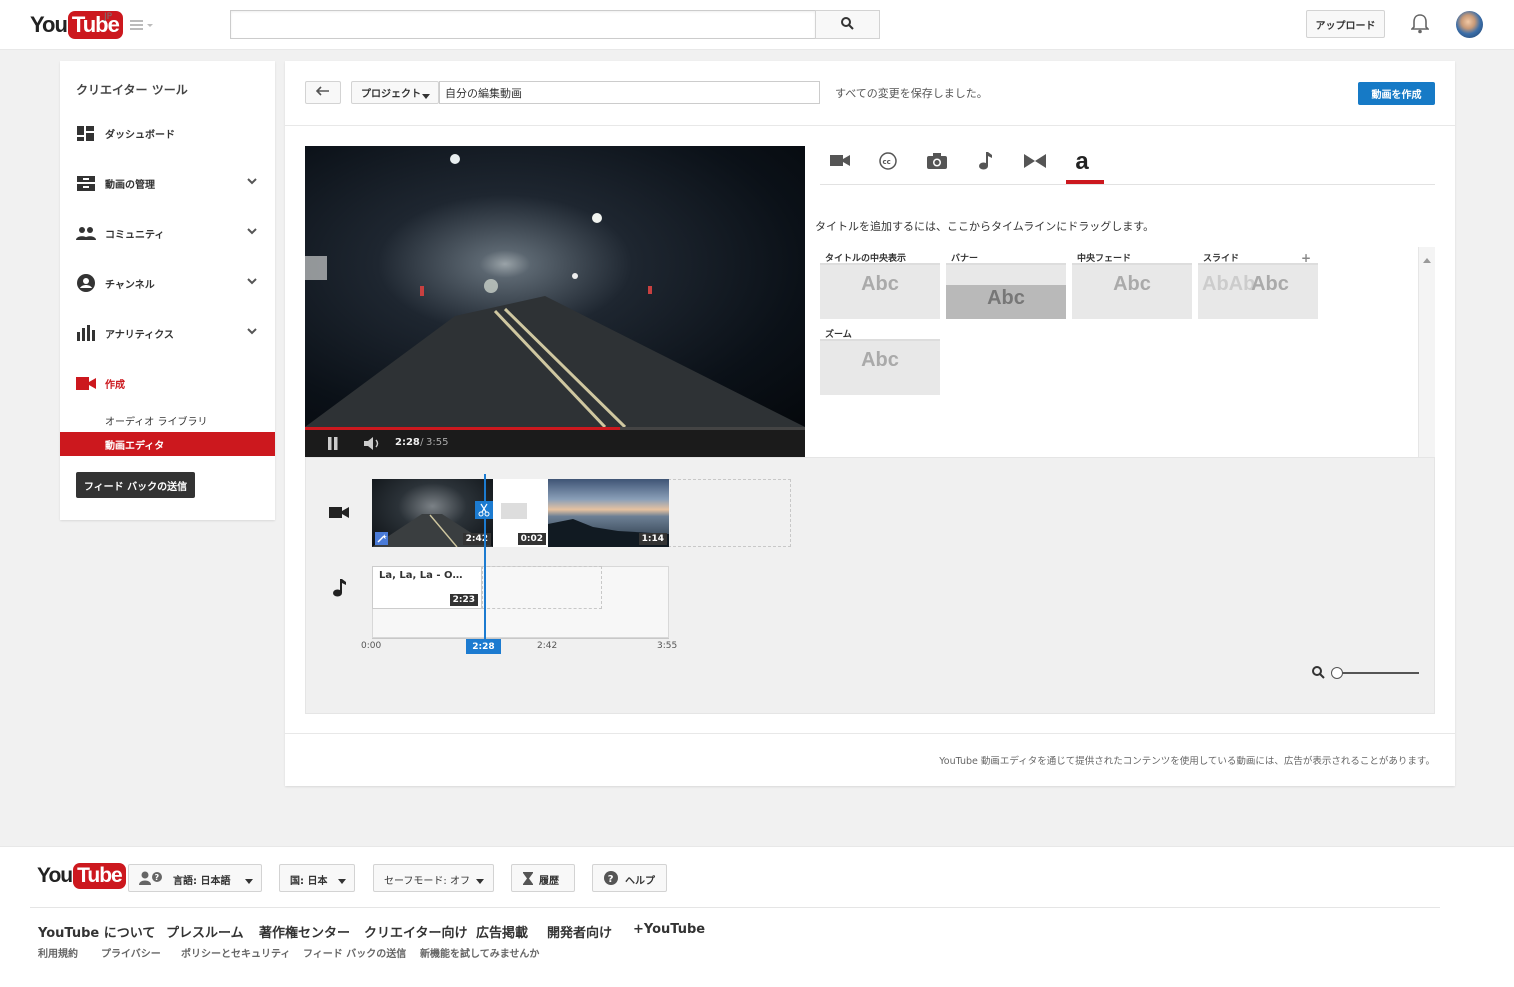  What do you see at coordinates (115, 385) in the screenshot?
I see `sidebar-item-label: 作成` at bounding box center [115, 385].